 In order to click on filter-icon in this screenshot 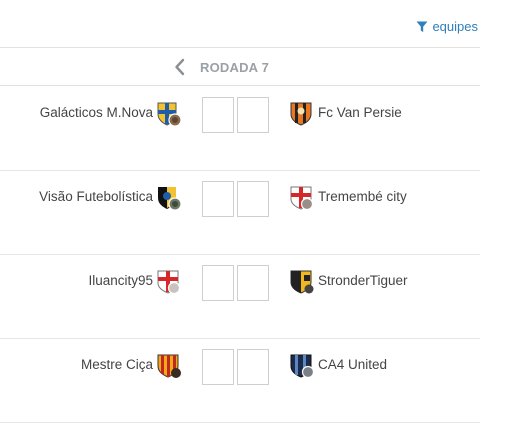, I will do `click(422, 26)`.